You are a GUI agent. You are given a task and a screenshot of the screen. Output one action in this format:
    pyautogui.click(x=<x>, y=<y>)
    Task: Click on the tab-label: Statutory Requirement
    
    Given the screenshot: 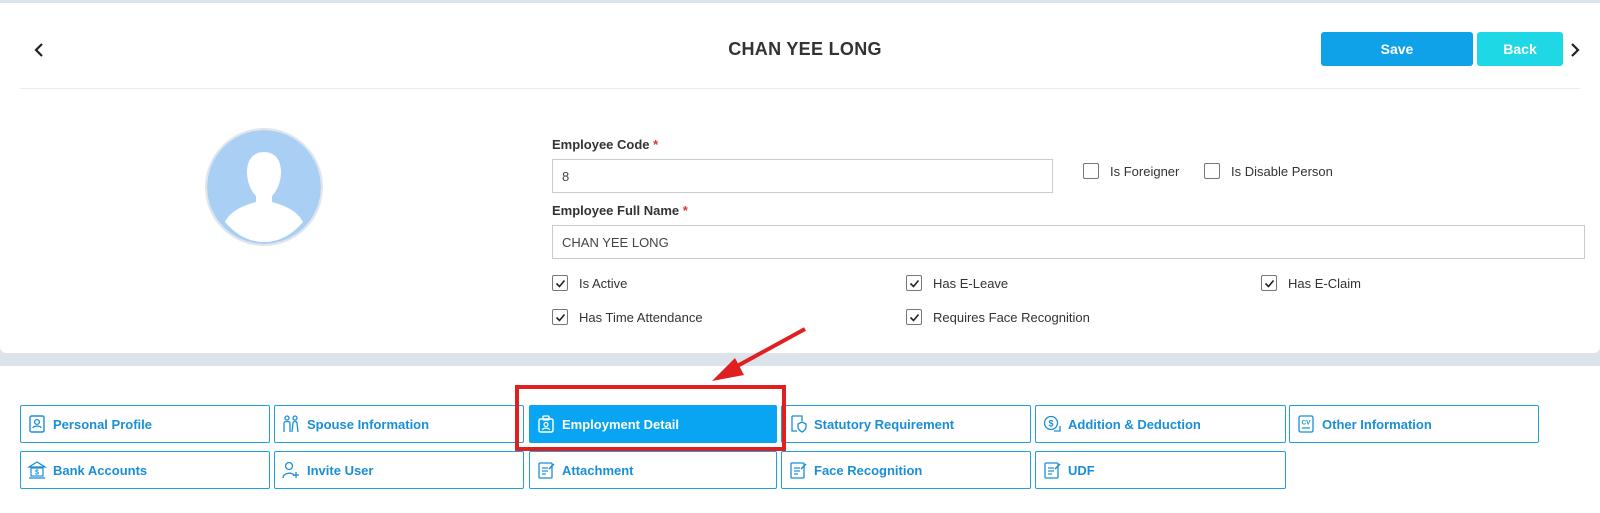 What is the action you would take?
    pyautogui.click(x=884, y=424)
    